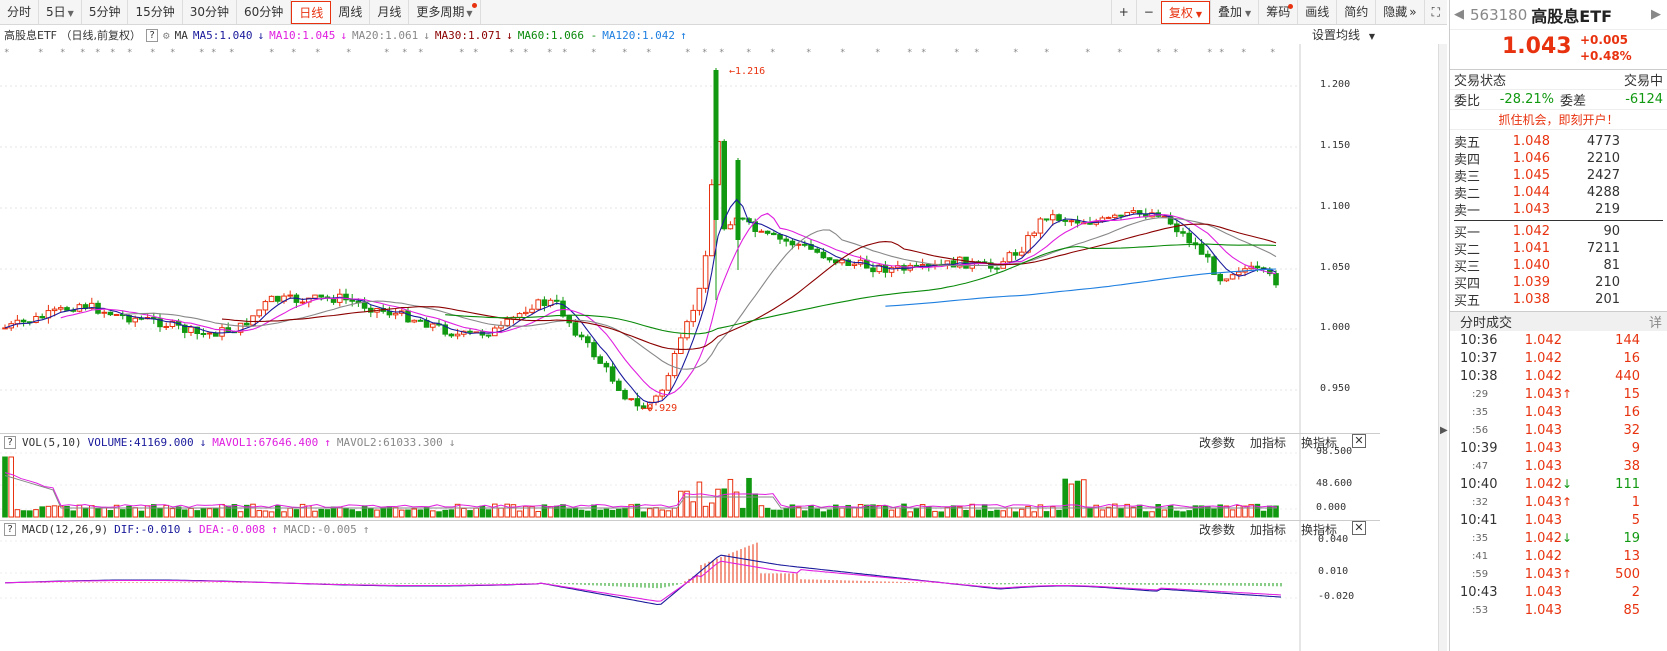 Image resolution: width=1667 pixels, height=651 pixels. Describe the element at coordinates (749, 286) in the screenshot. I see `ma30-line` at that location.